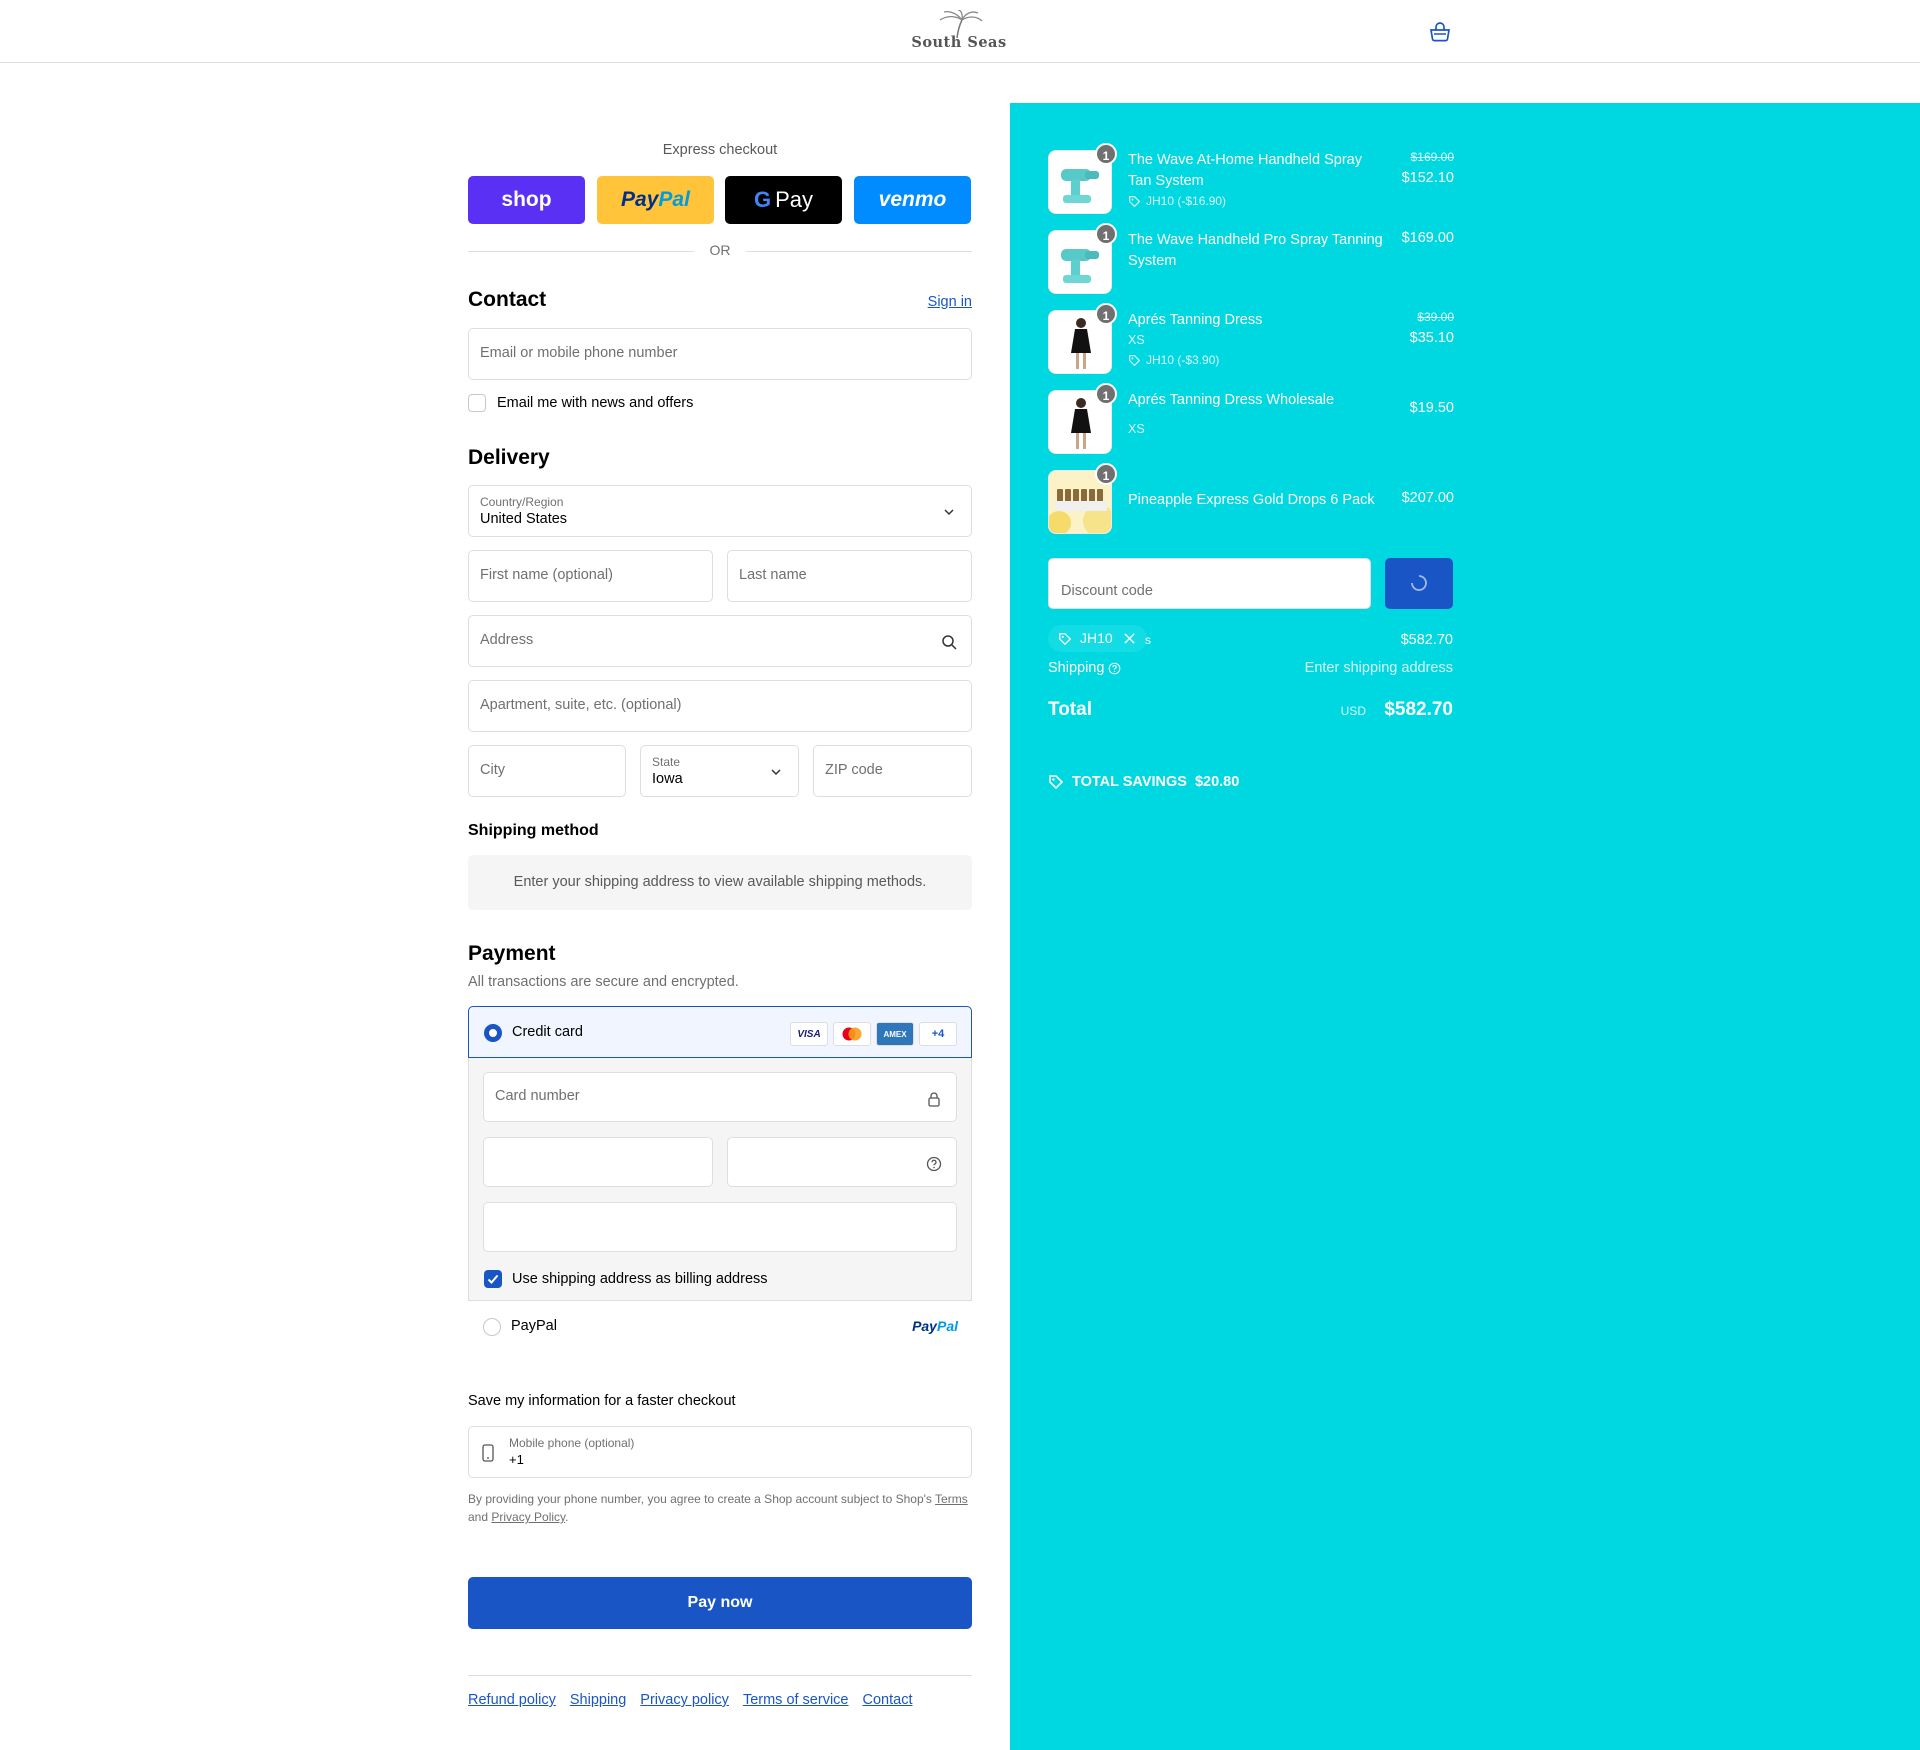  Describe the element at coordinates (720, 706) in the screenshot. I see `apartment-field: Apartment, suite, etc. (optional)` at that location.